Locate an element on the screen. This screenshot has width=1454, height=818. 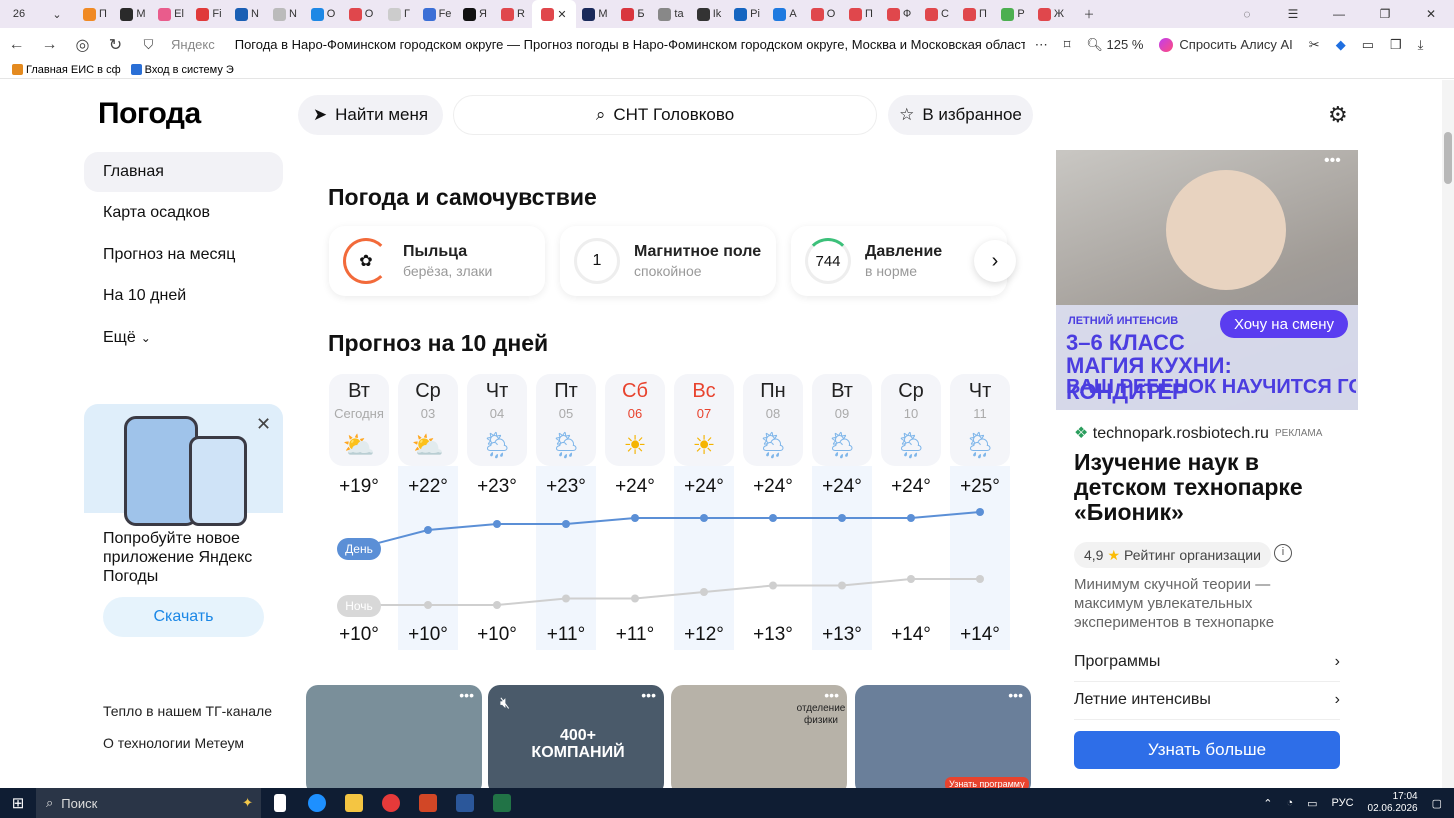
excel-icon is located at coordinates (501, 803).